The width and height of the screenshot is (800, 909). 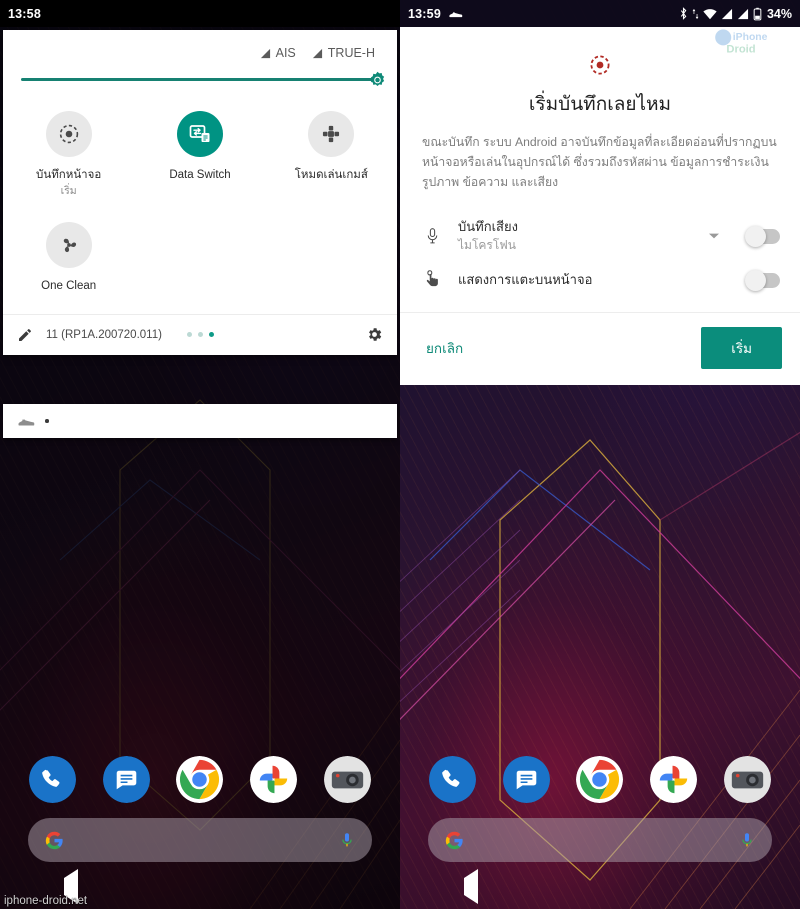 I want to click on tile-game-mode: โหมดเล่นเกมส์, so click(x=331, y=156).